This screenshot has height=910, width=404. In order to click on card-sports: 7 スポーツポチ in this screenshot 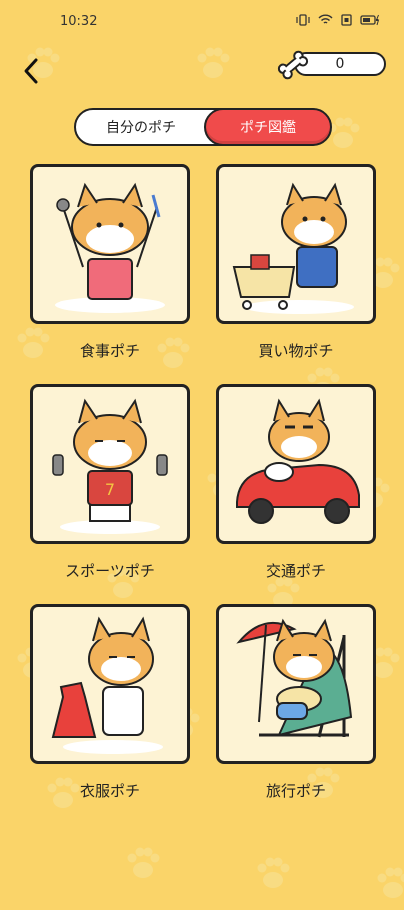, I will do `click(110, 482)`.